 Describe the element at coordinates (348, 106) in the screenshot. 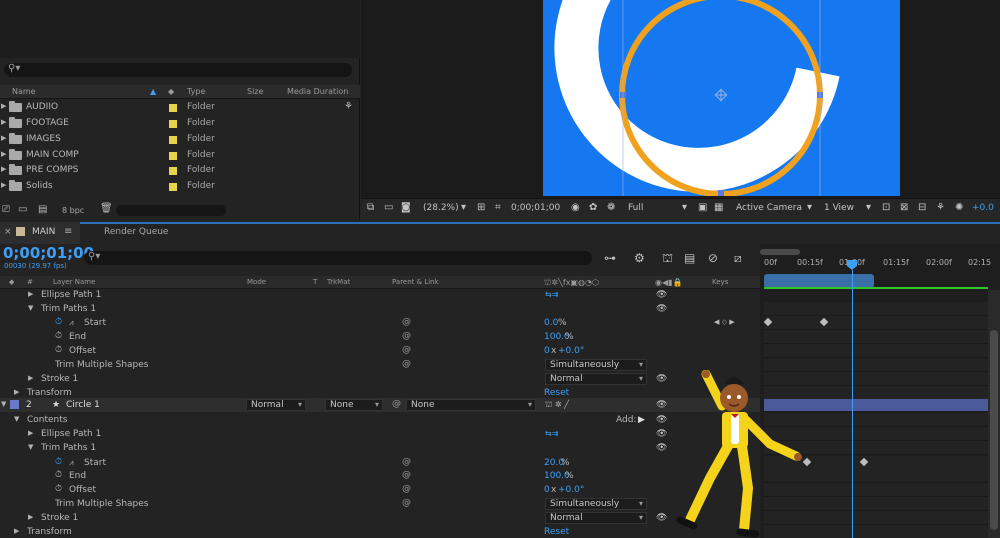

I see `hierarchy-icon: ⚘` at that location.